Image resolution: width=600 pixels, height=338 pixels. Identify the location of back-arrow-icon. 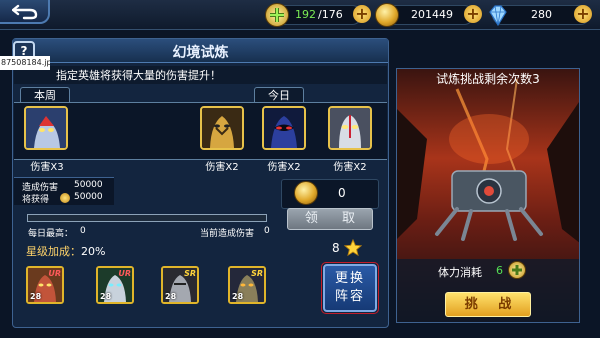
(25, 12).